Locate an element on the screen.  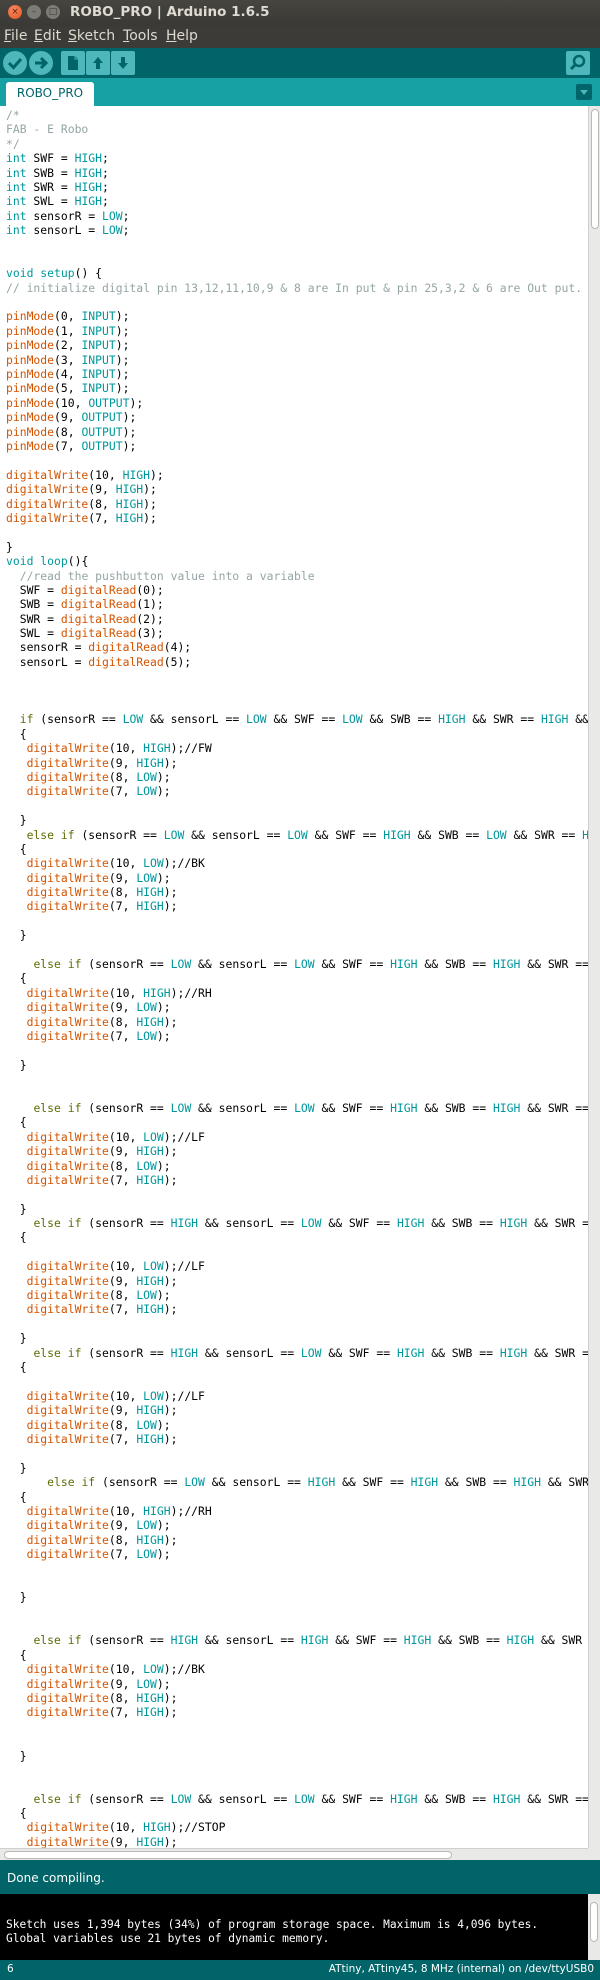
code-line: digitalWrite(10, HIGH);//STOP is located at coordinates (297, 1827).